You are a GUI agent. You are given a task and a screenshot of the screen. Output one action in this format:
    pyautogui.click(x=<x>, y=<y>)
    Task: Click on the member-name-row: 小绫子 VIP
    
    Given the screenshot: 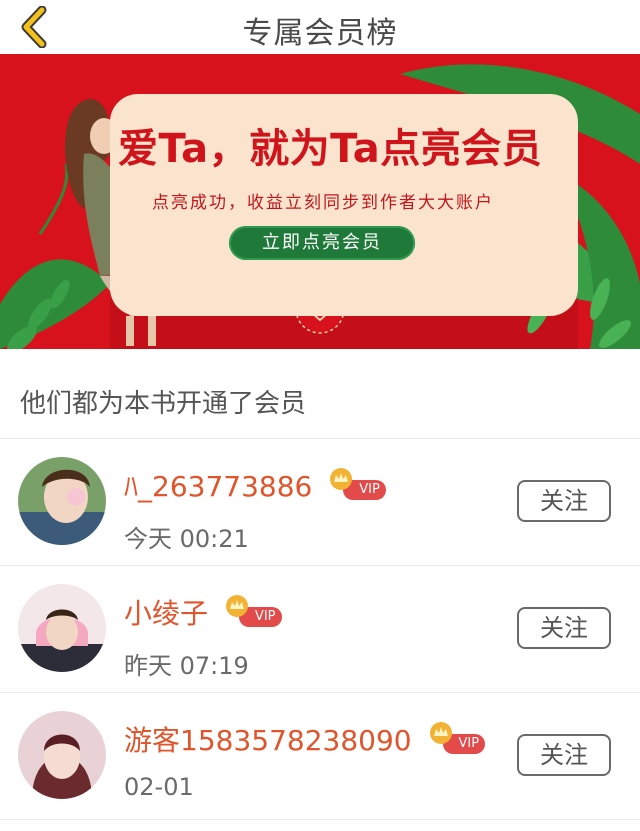 What is the action you would take?
    pyautogui.click(x=203, y=612)
    